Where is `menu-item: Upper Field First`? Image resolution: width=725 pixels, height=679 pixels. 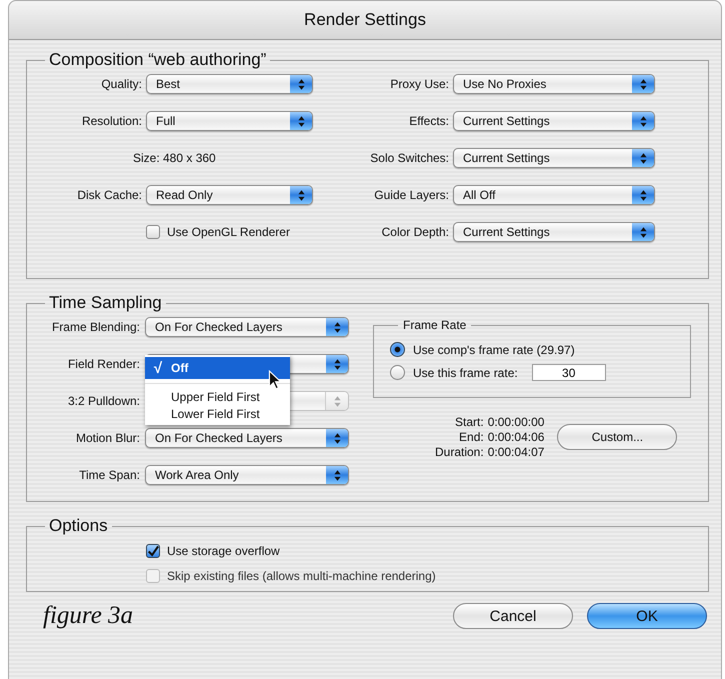 menu-item: Upper Field First is located at coordinates (217, 396).